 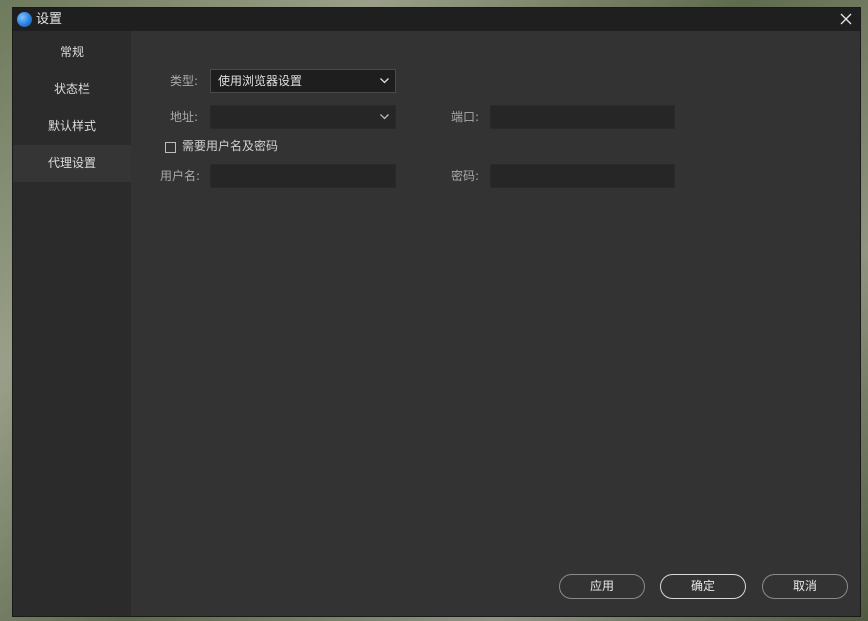 What do you see at coordinates (303, 176) in the screenshot?
I see `username-input` at bounding box center [303, 176].